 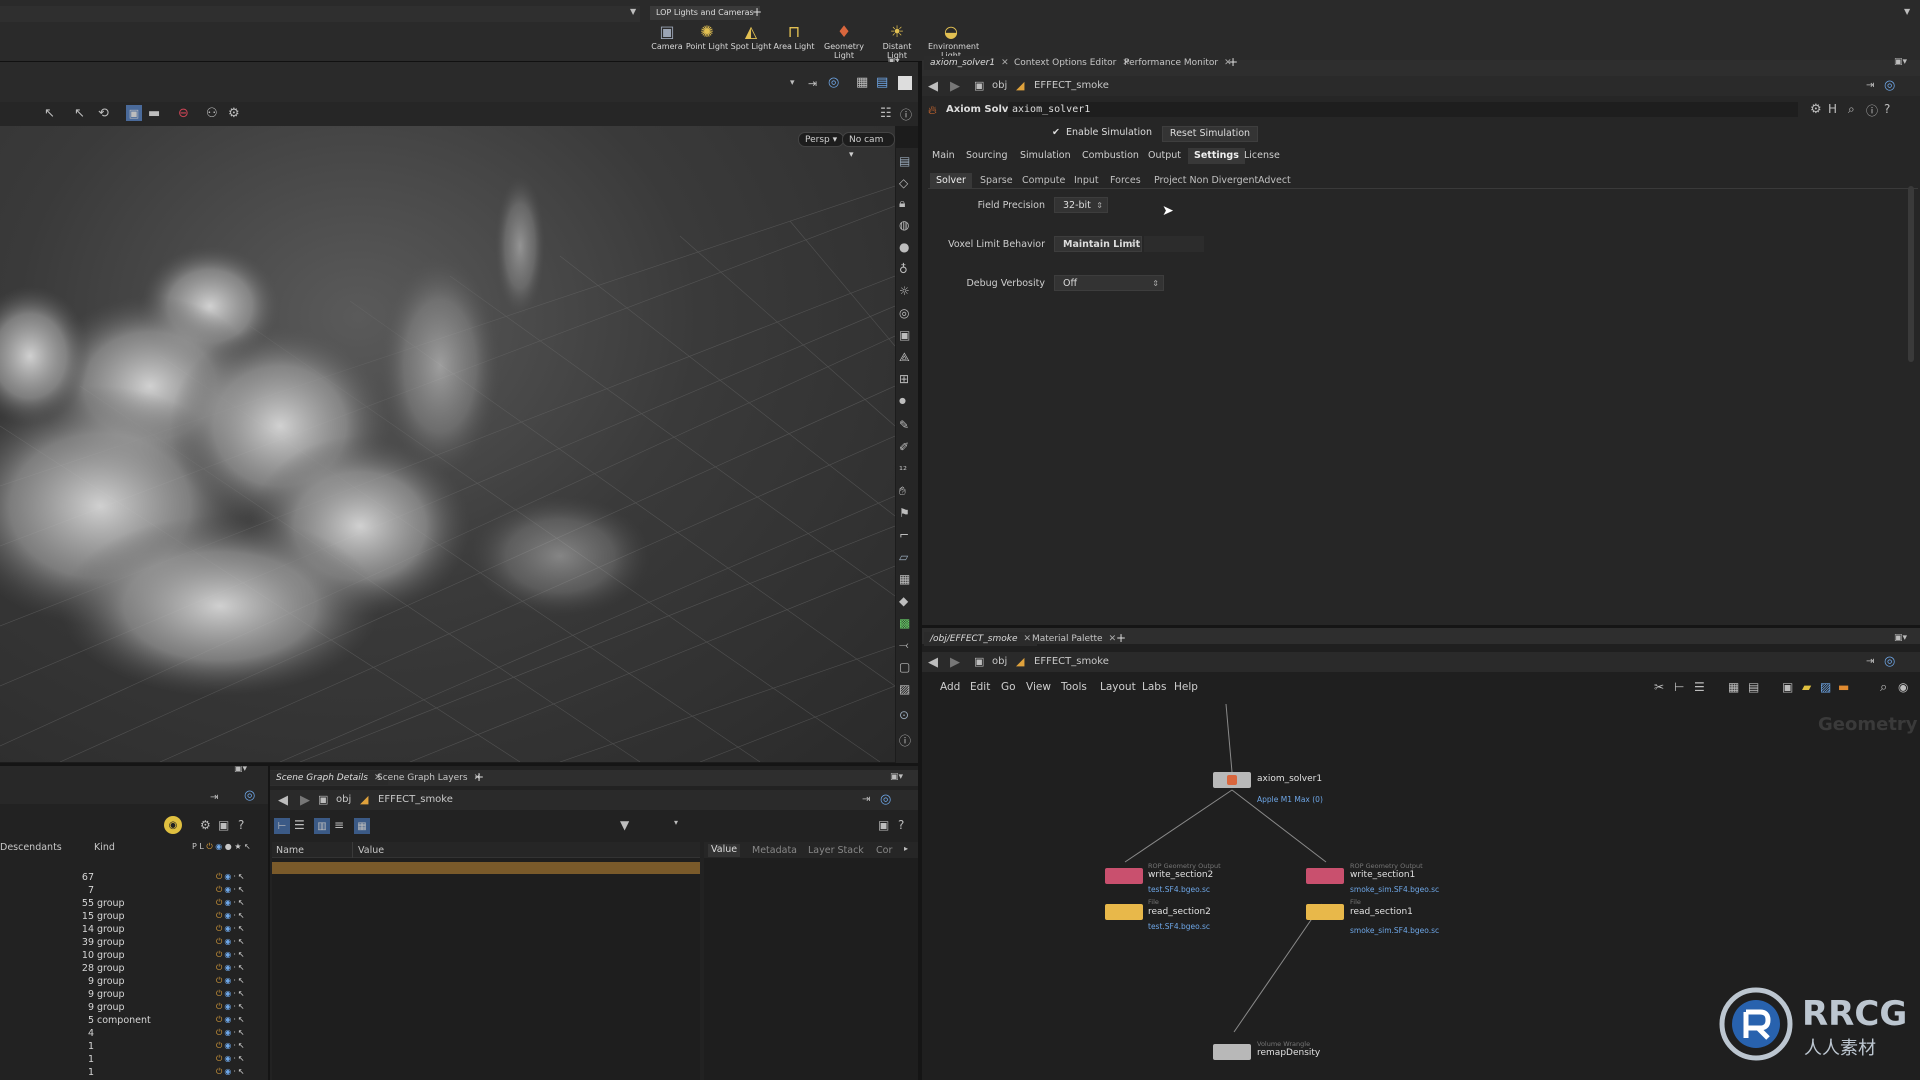 What do you see at coordinates (1843, 687) in the screenshot?
I see `palette-icon: ▬` at bounding box center [1843, 687].